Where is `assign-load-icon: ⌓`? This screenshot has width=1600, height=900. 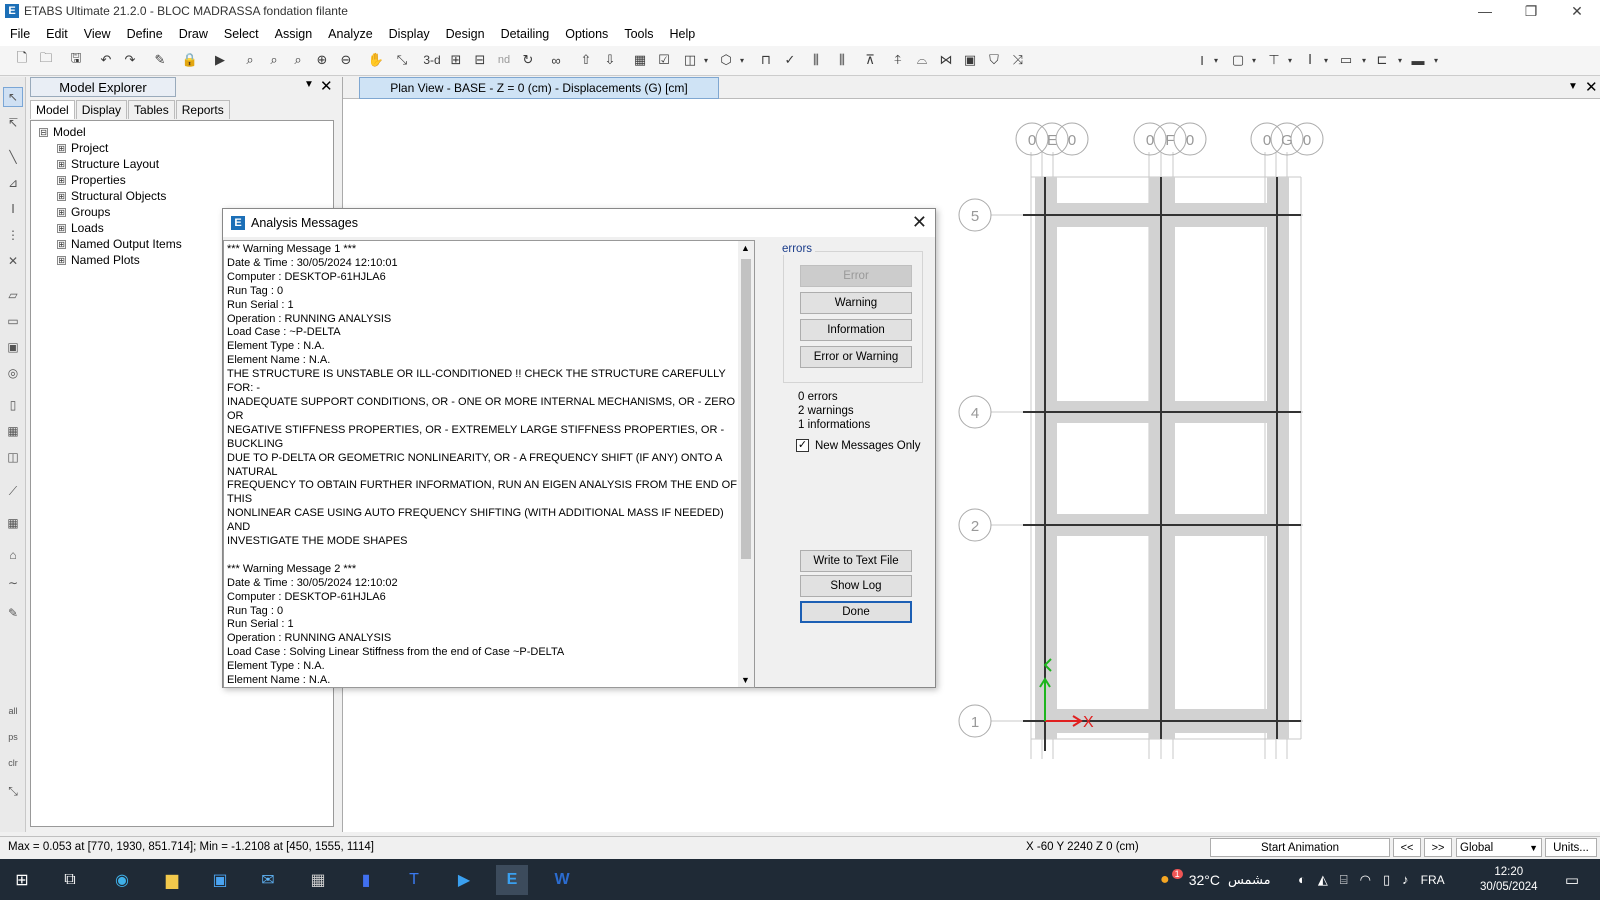 assign-load-icon: ⌓ is located at coordinates (922, 60).